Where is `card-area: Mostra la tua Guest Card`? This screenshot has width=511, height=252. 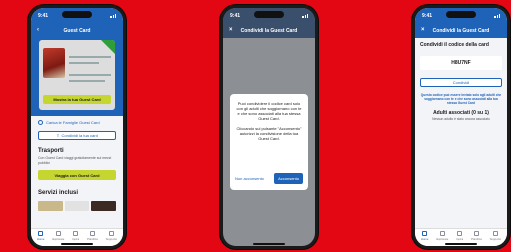 card-area: Mostra la tua Guest Card is located at coordinates (77, 77).